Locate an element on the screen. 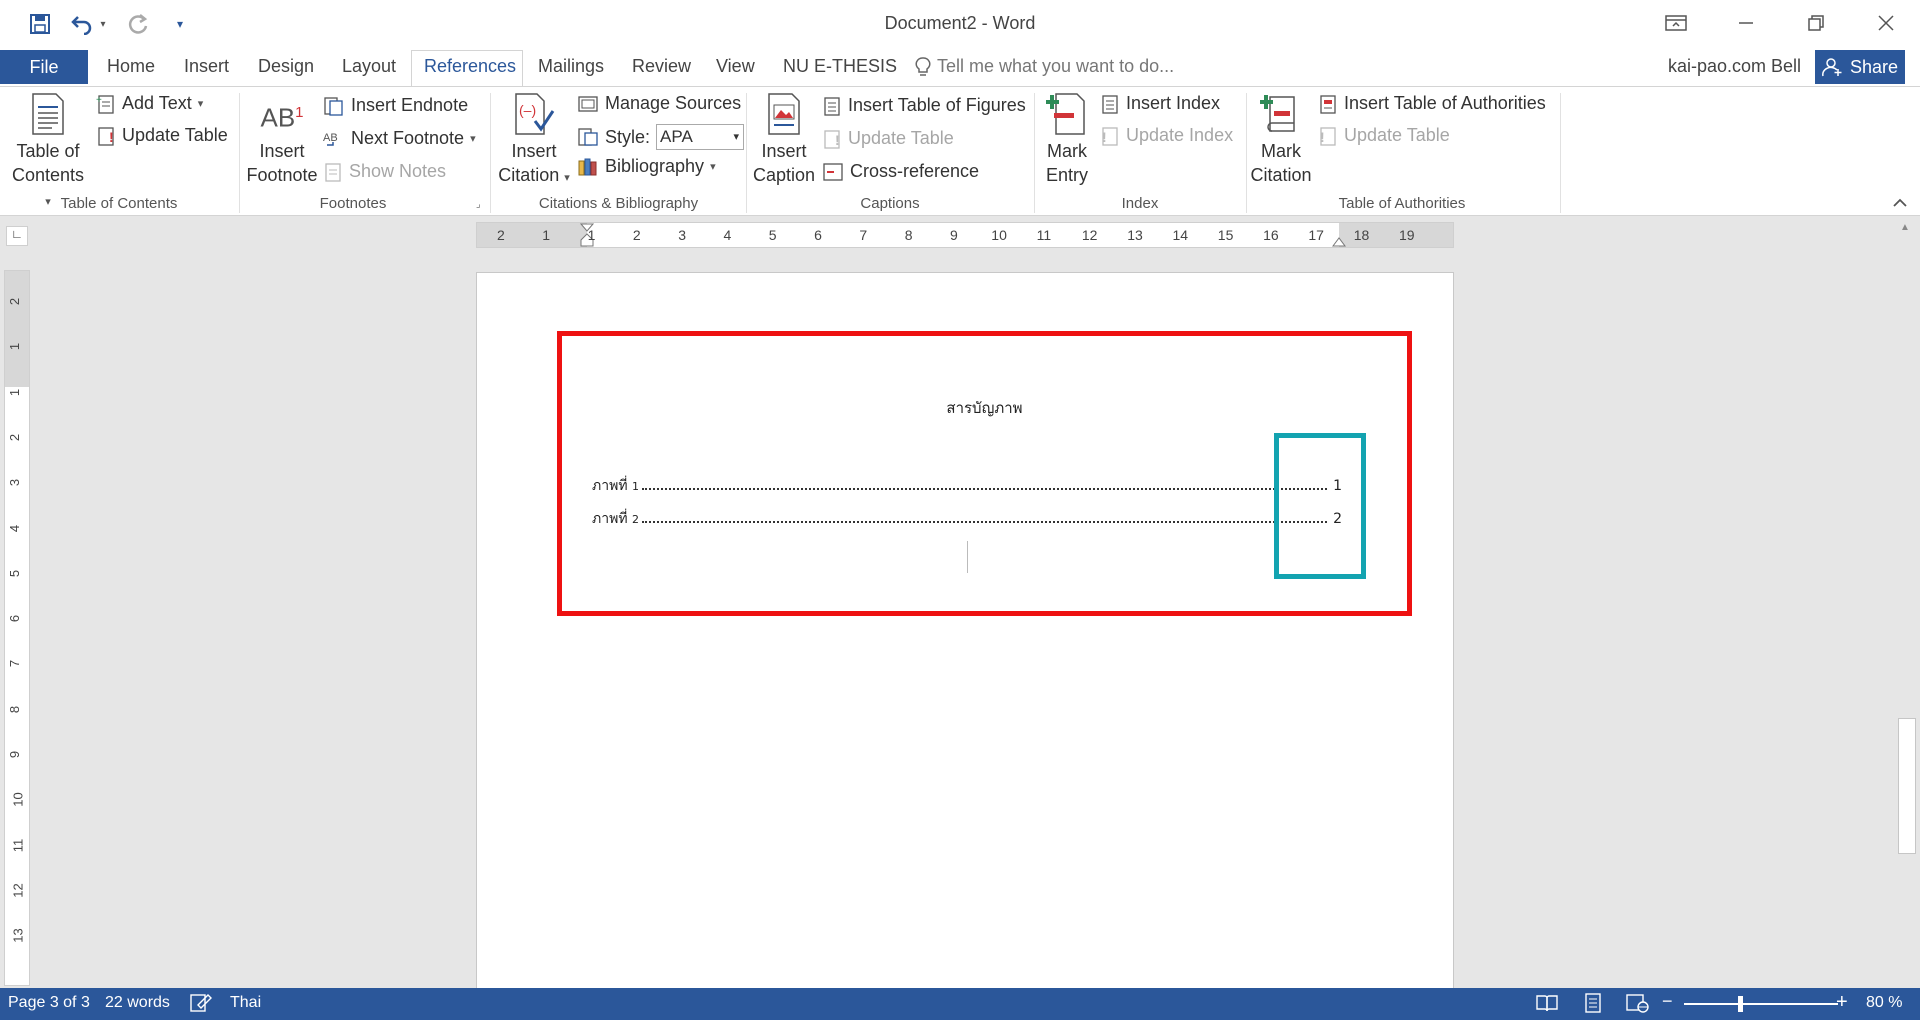  scroll-up-icon: ▲ is located at coordinates (1905, 227).